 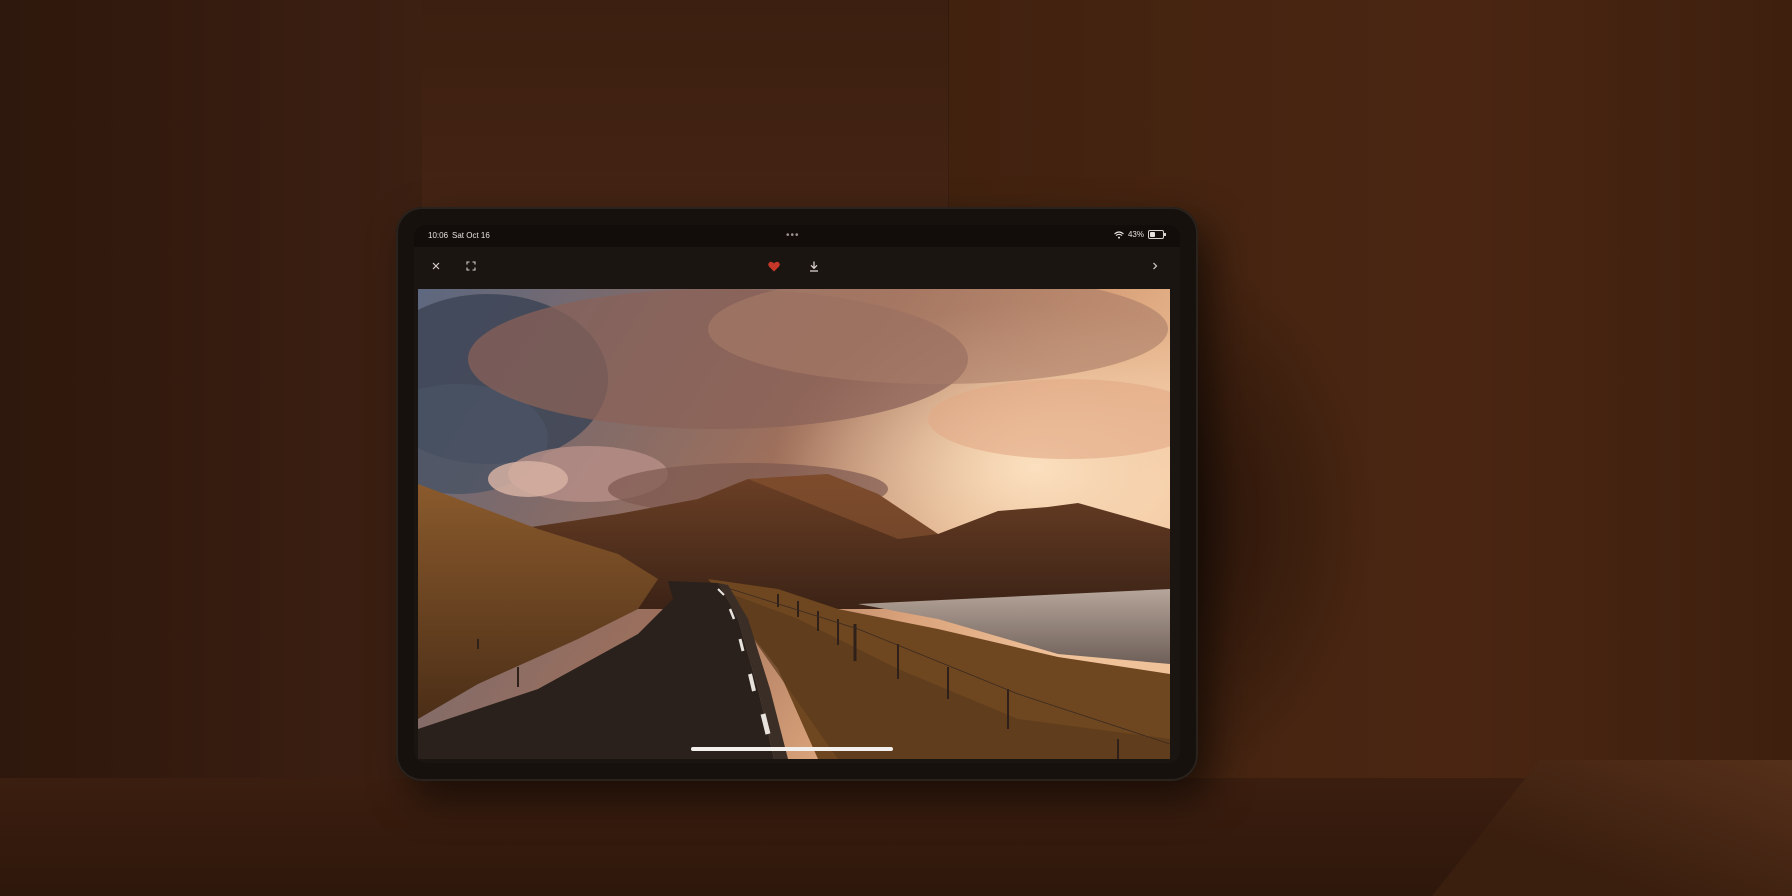 I want to click on status-bar: 10:06 Sat Oct 16 ••• 43%, so click(x=797, y=236).